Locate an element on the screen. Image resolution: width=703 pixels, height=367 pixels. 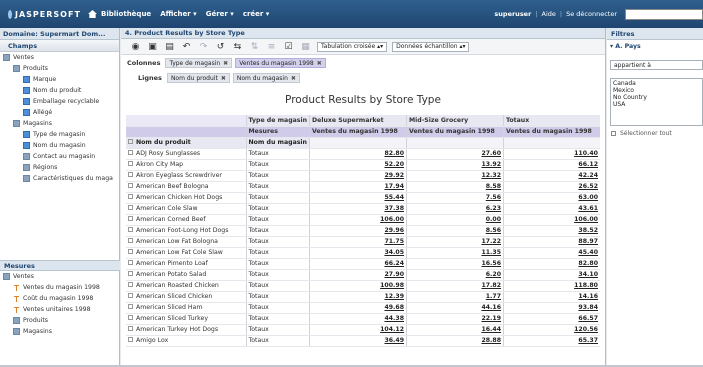
column-chip: Ventes du magasin 1998 ✖ is located at coordinates (280, 63).